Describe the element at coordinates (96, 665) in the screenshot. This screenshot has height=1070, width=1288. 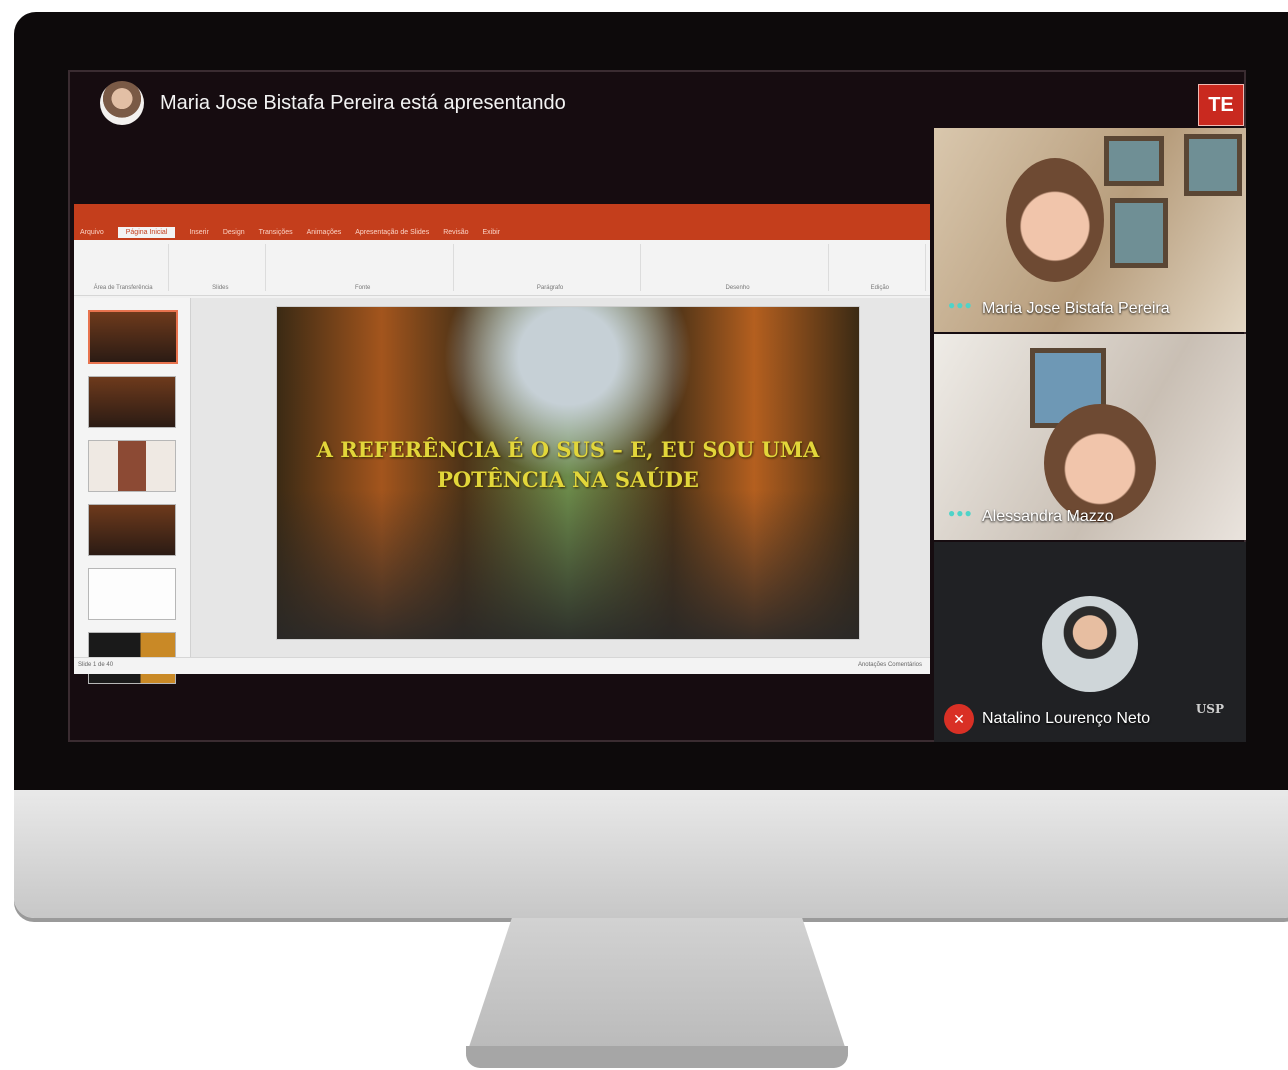
I see `slide-counter: Slide 1 de 40` at that location.